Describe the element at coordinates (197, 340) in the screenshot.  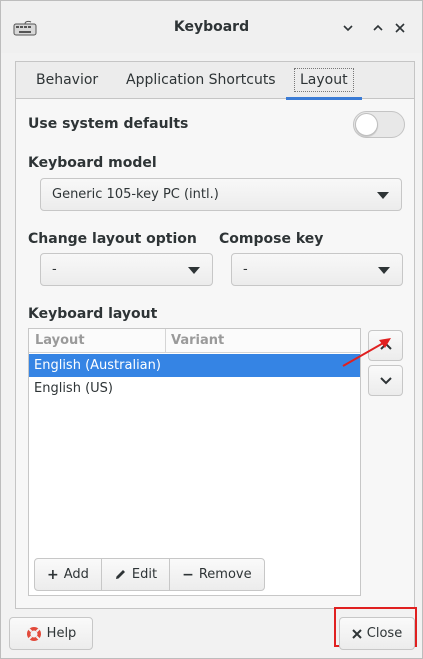
I see `column-header-variant: Variant` at that location.